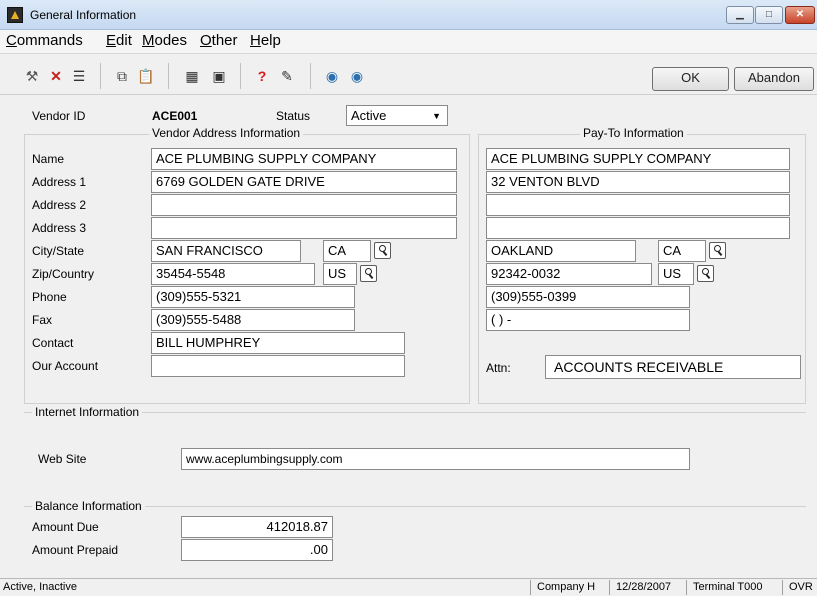  Describe the element at coordinates (638, 205) in the screenshot. I see `payto-address2-field` at that location.